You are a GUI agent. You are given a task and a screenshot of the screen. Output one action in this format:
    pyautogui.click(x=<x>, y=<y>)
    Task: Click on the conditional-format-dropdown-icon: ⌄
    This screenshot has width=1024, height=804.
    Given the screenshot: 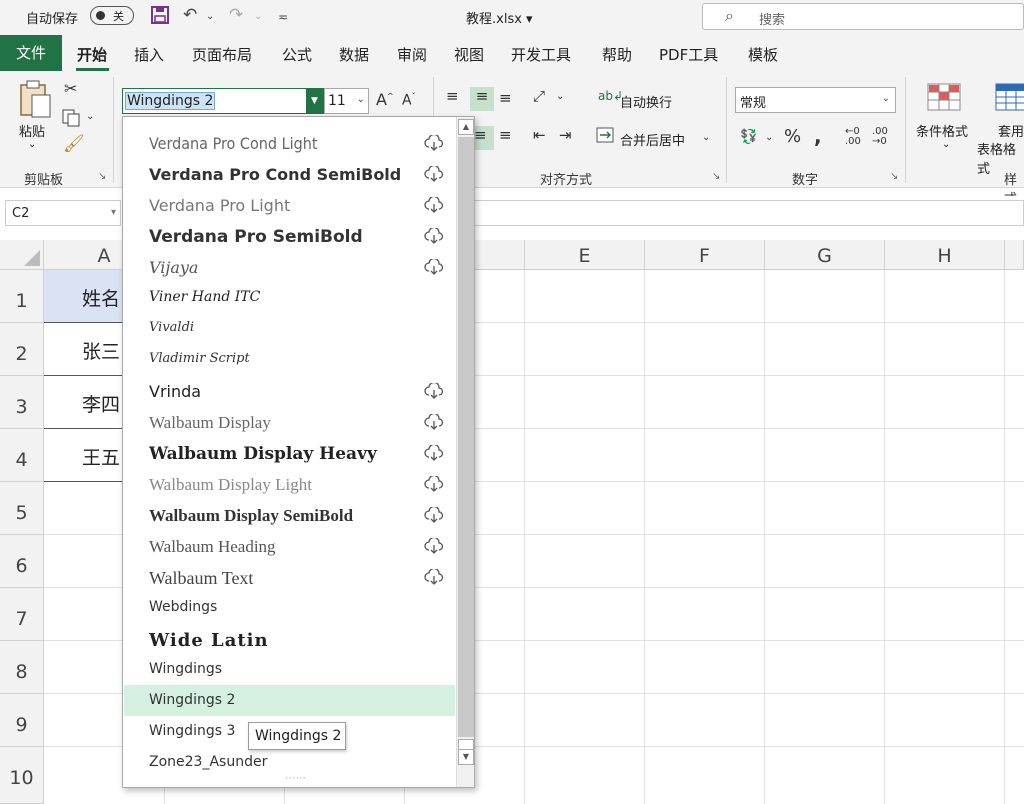 What is the action you would take?
    pyautogui.click(x=946, y=144)
    